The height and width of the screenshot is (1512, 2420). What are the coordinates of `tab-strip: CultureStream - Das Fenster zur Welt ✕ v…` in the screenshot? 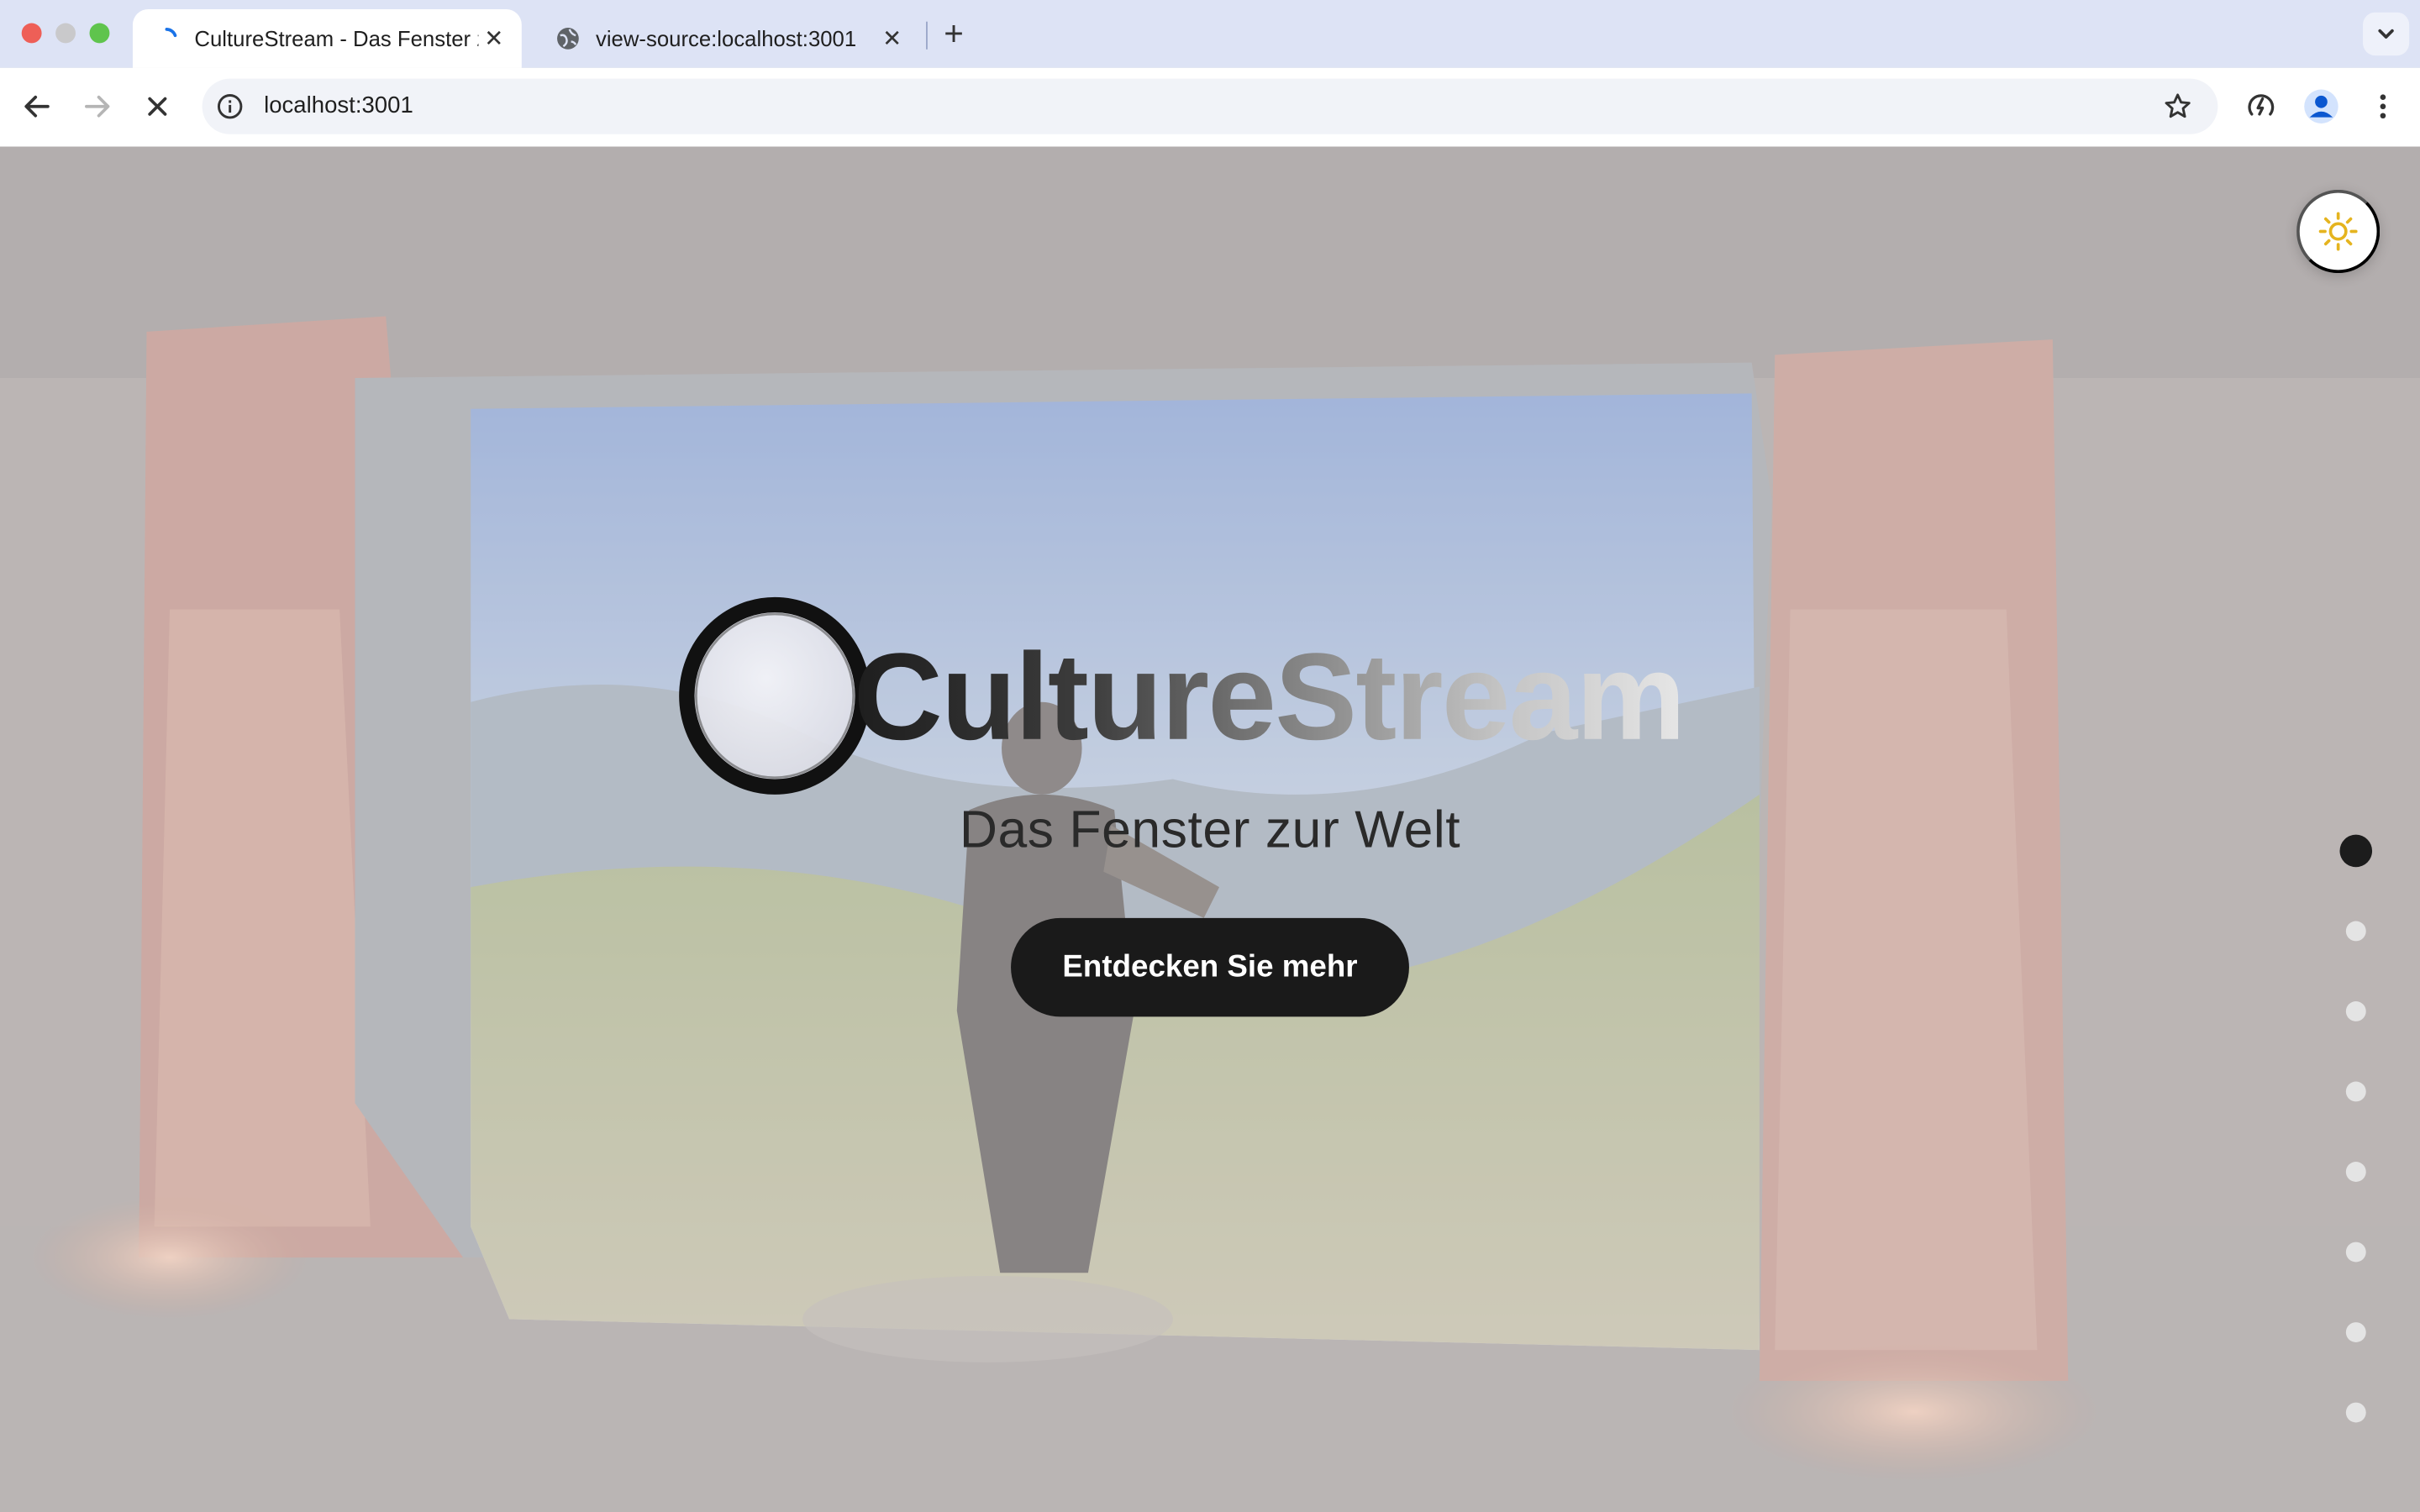 It's located at (1210, 34).